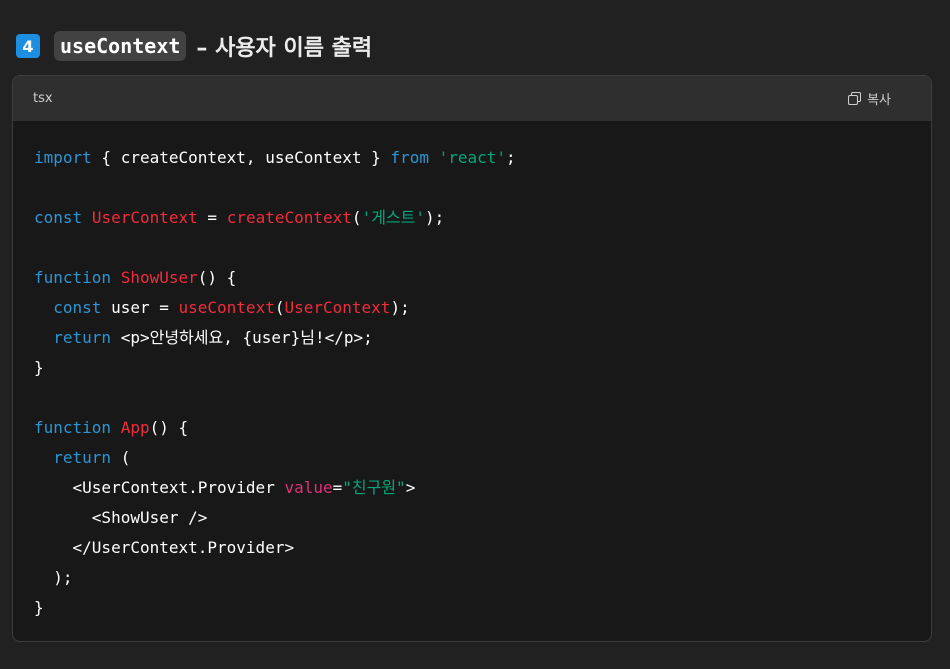 This screenshot has height=669, width=950. What do you see at coordinates (308, 487) in the screenshot?
I see `code-token: value` at bounding box center [308, 487].